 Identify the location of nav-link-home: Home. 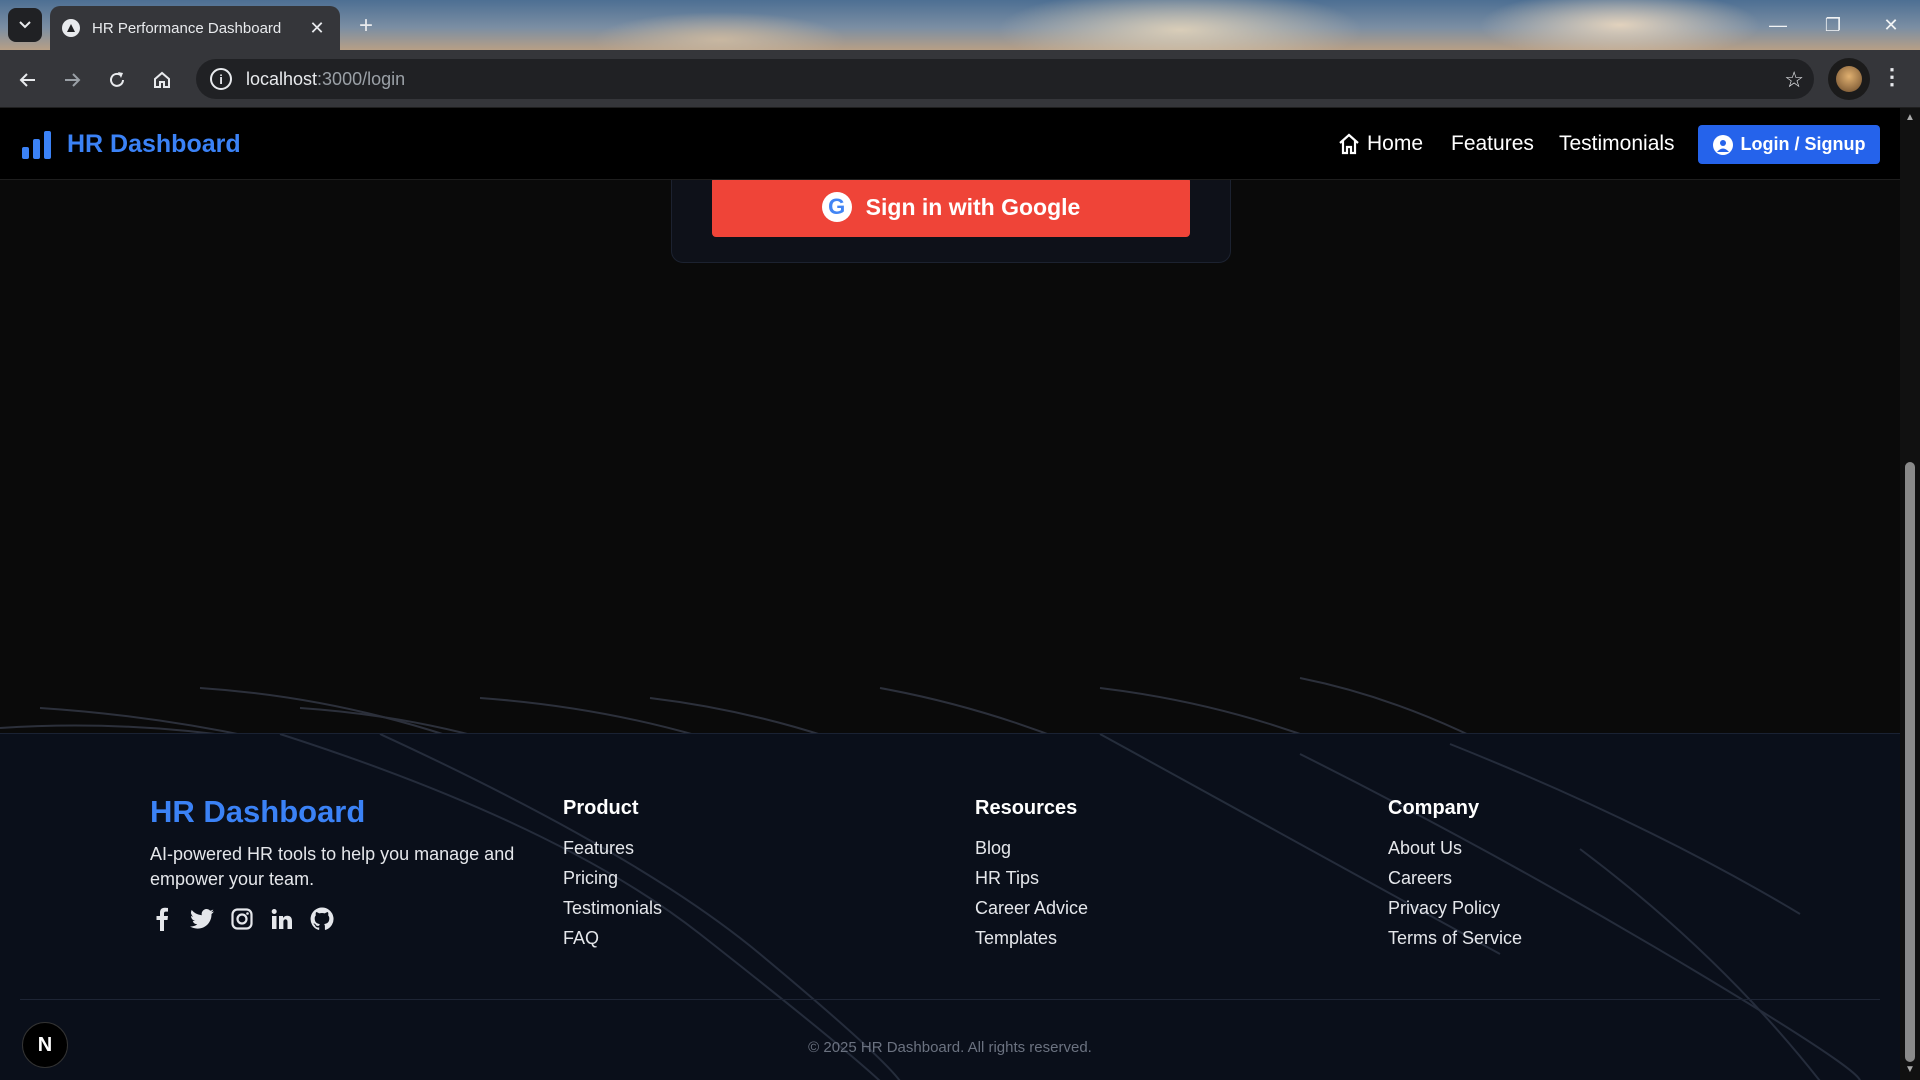
(1380, 144).